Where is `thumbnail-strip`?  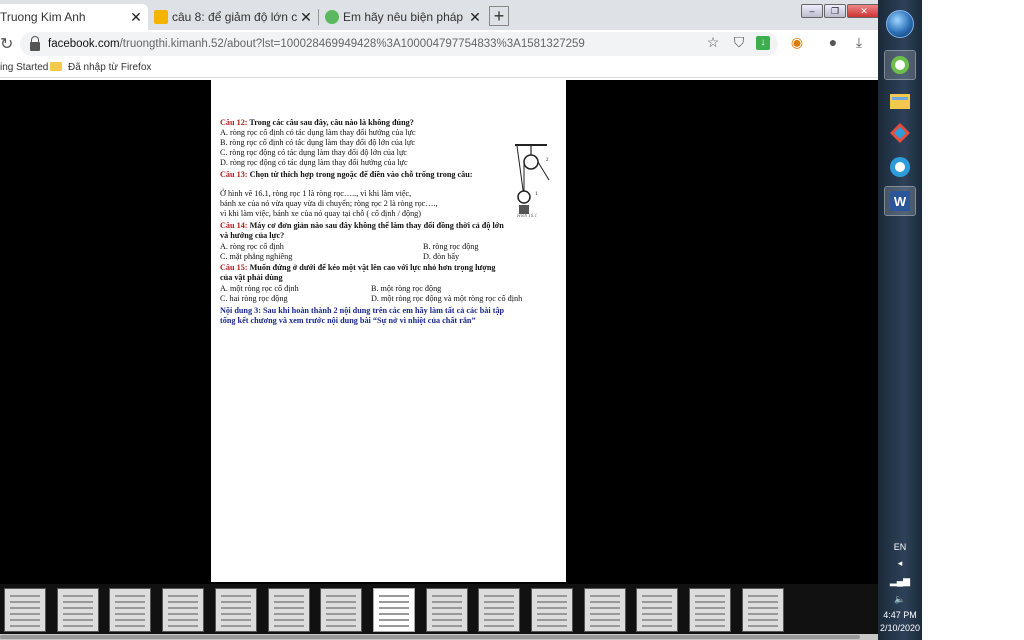
thumbnail-strip is located at coordinates (439, 609).